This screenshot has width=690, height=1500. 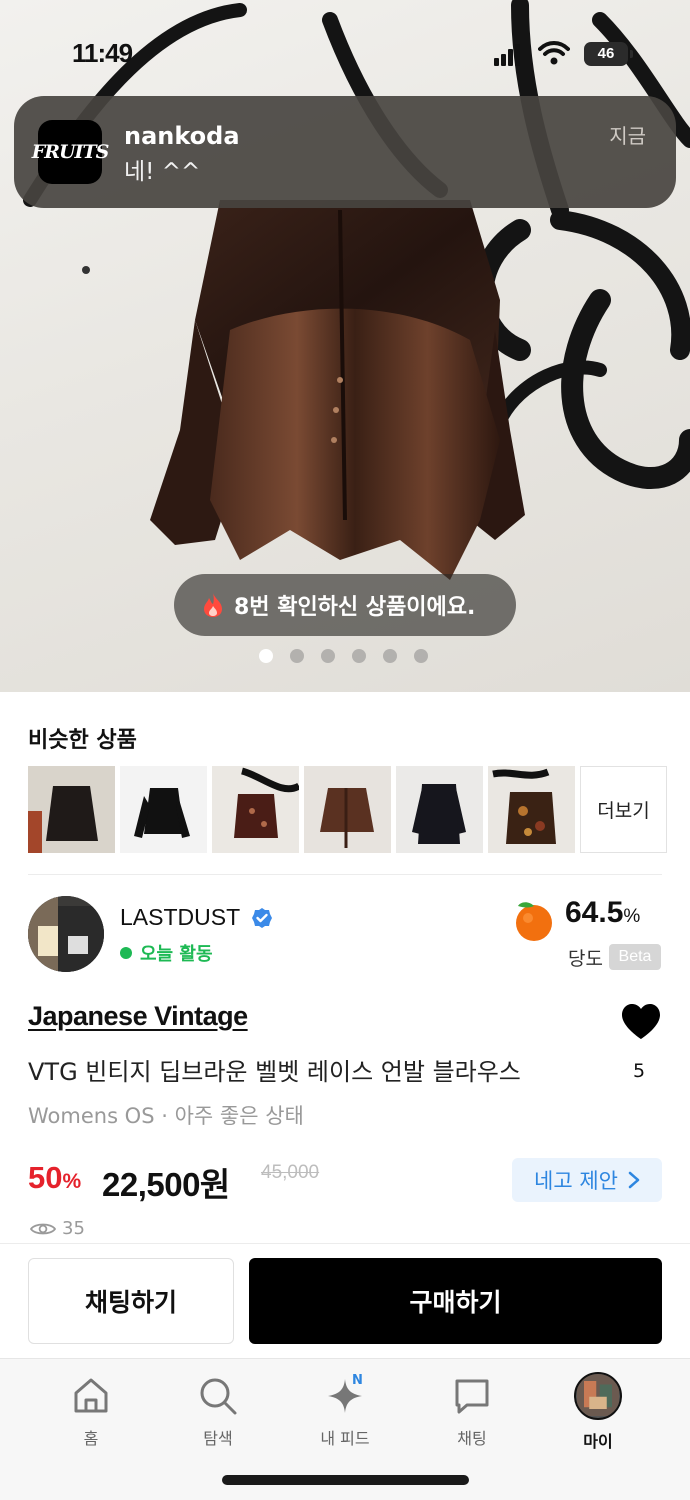 What do you see at coordinates (598, 1441) in the screenshot?
I see `tab-label: 마이` at bounding box center [598, 1441].